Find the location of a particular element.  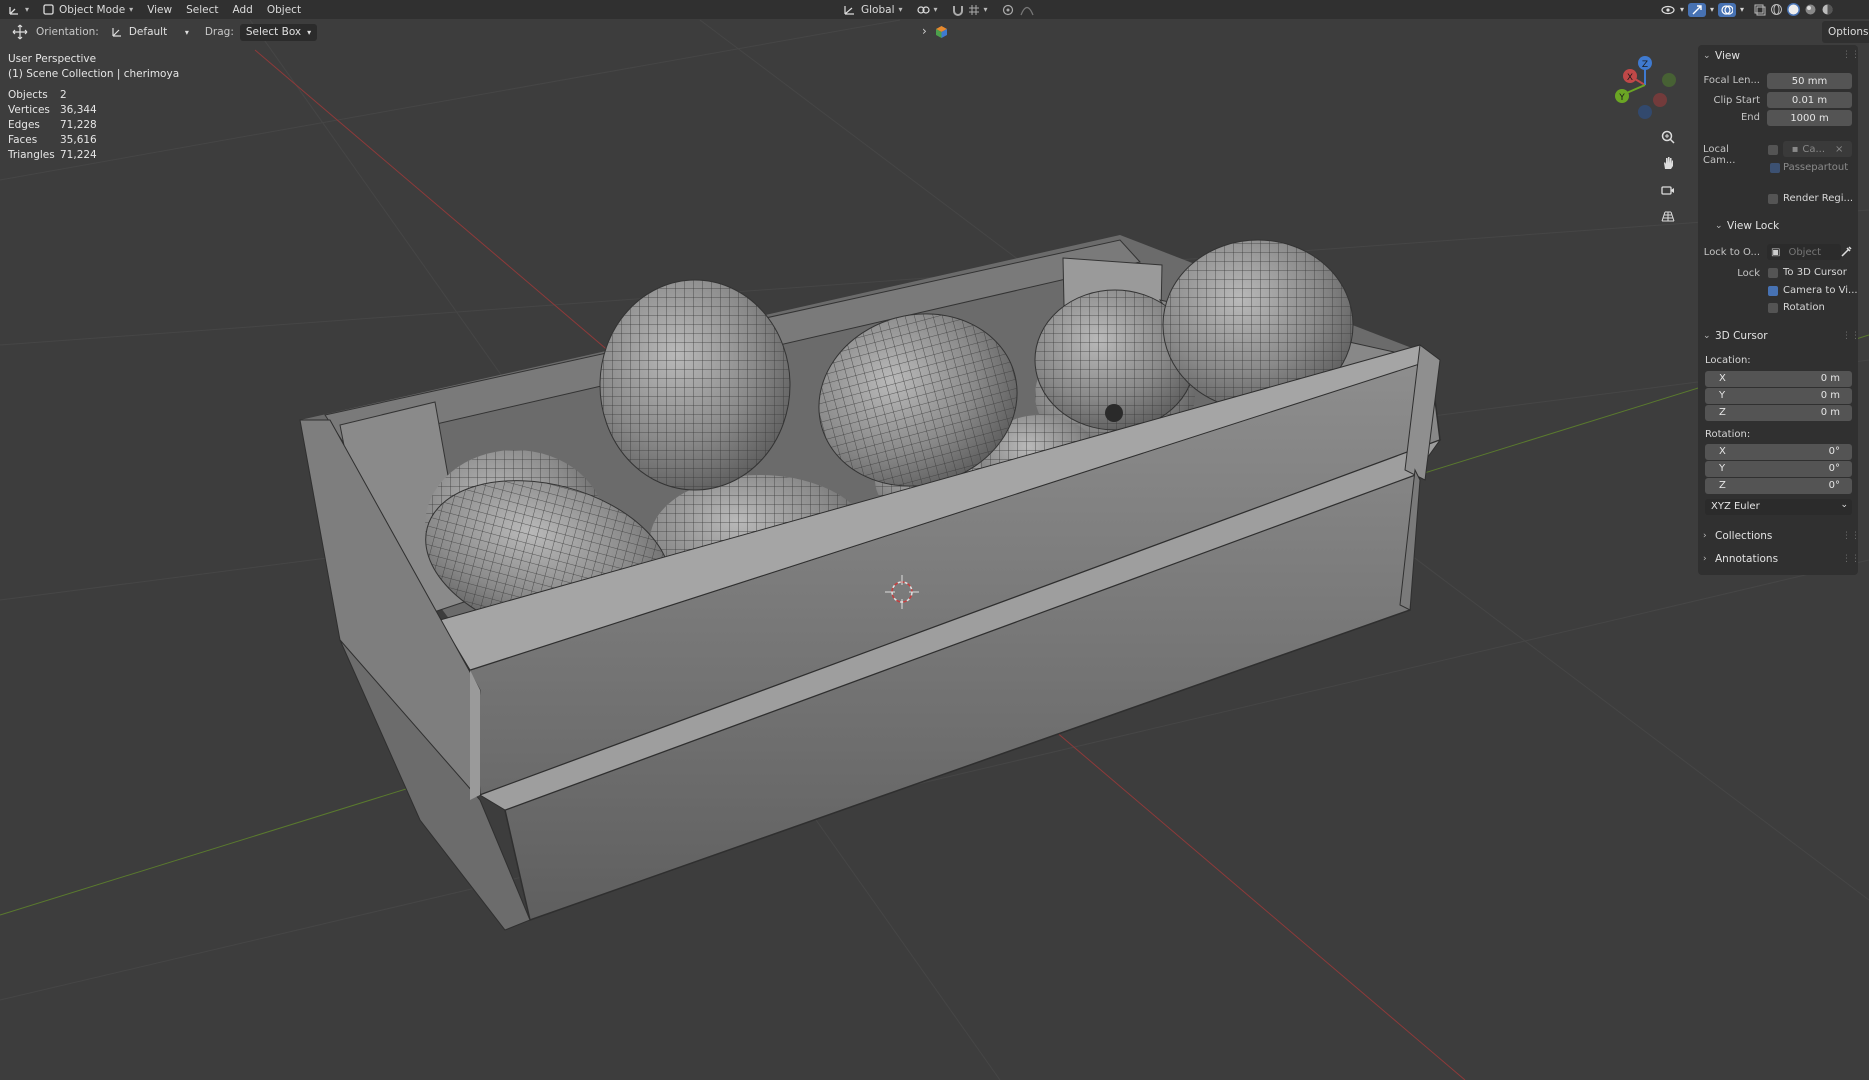

rotation-mode-dropdown: XYZ Euler ⌄ is located at coordinates (1778, 507).